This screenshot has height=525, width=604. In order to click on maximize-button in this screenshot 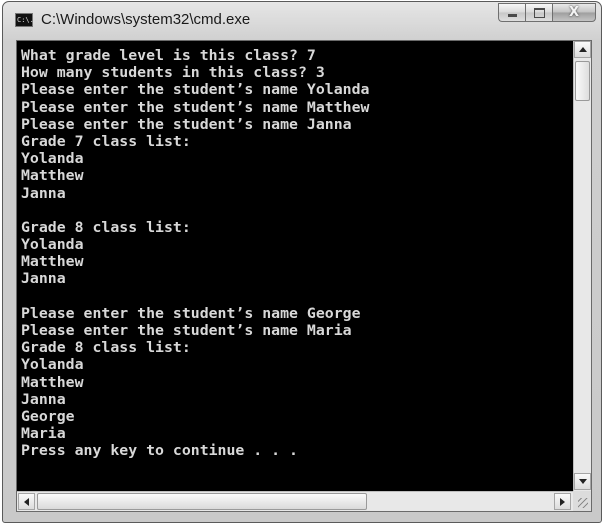, I will do `click(538, 12)`.